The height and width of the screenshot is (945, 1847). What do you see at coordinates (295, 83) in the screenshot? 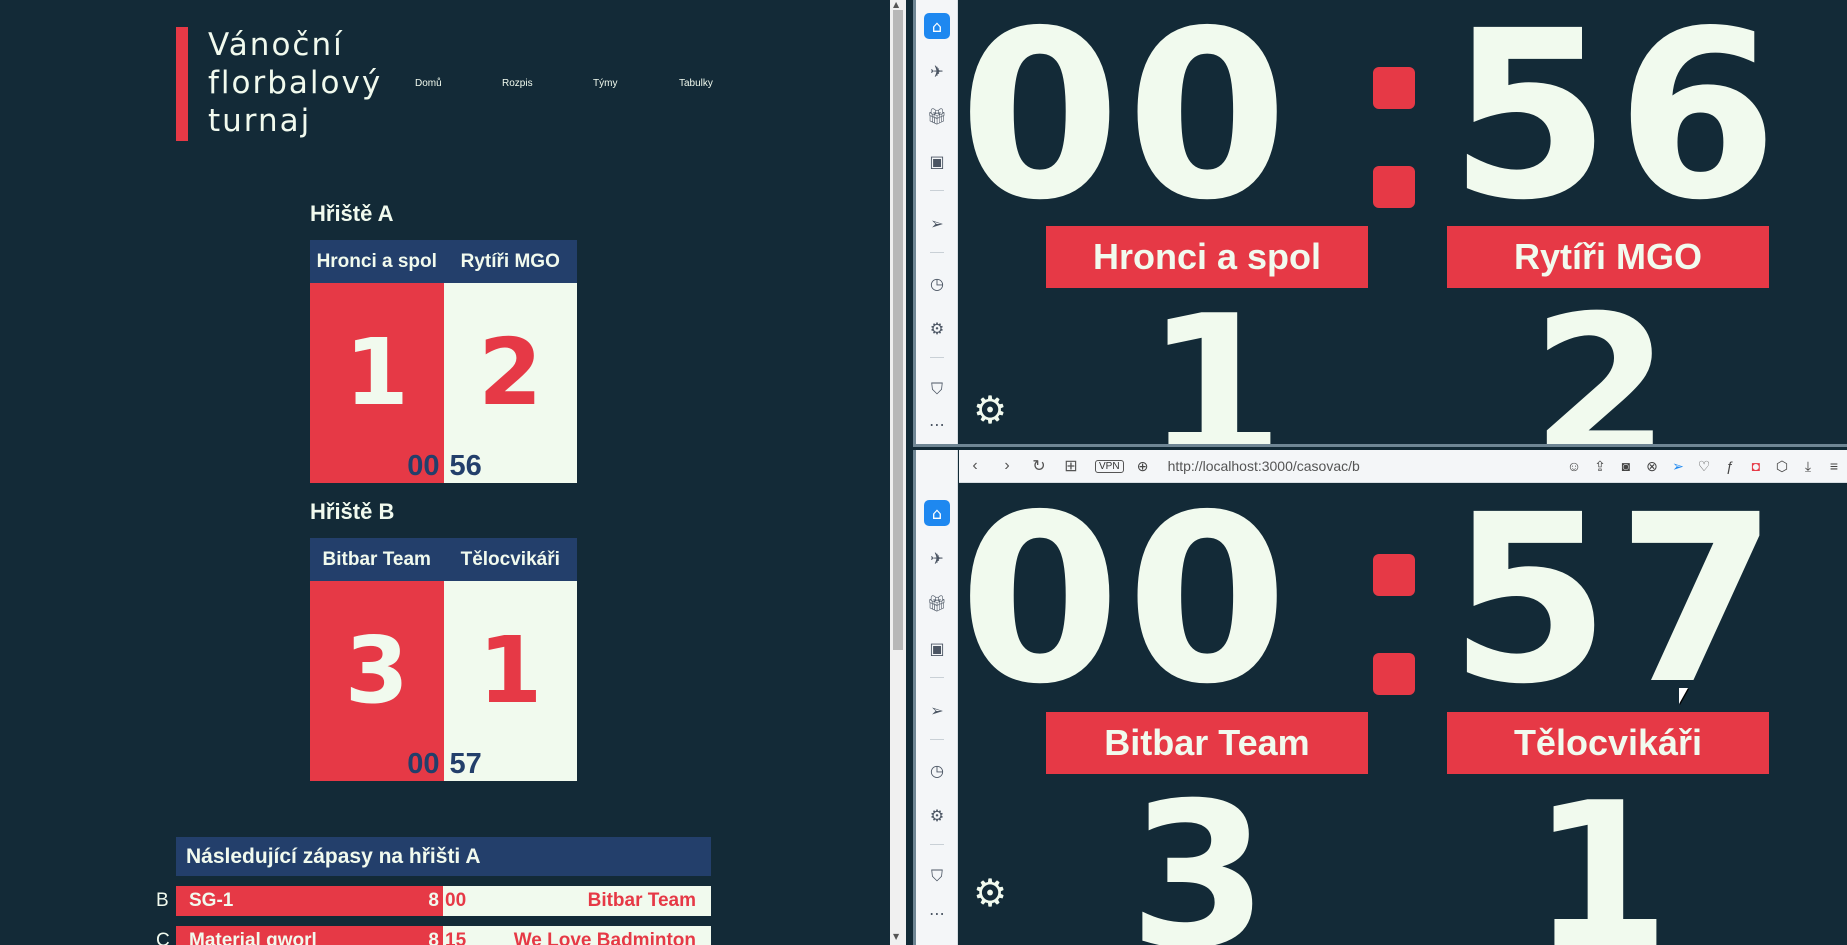
I see `site-title-line: florbalový` at bounding box center [295, 83].